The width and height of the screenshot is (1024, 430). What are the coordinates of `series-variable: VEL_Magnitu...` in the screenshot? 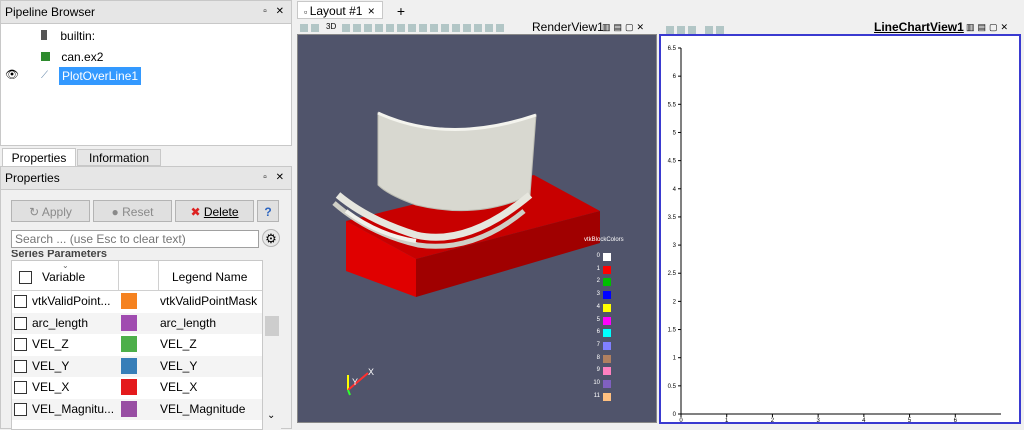 It's located at (73, 408).